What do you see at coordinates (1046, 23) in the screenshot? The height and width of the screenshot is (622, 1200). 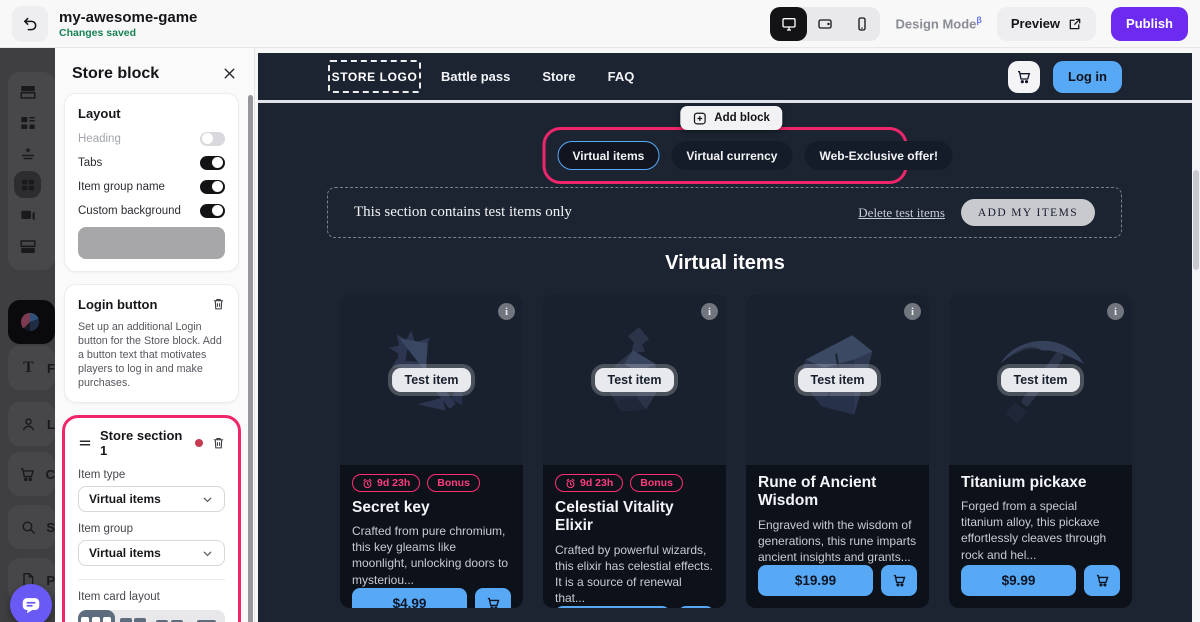 I see `preview-button: Preview` at bounding box center [1046, 23].